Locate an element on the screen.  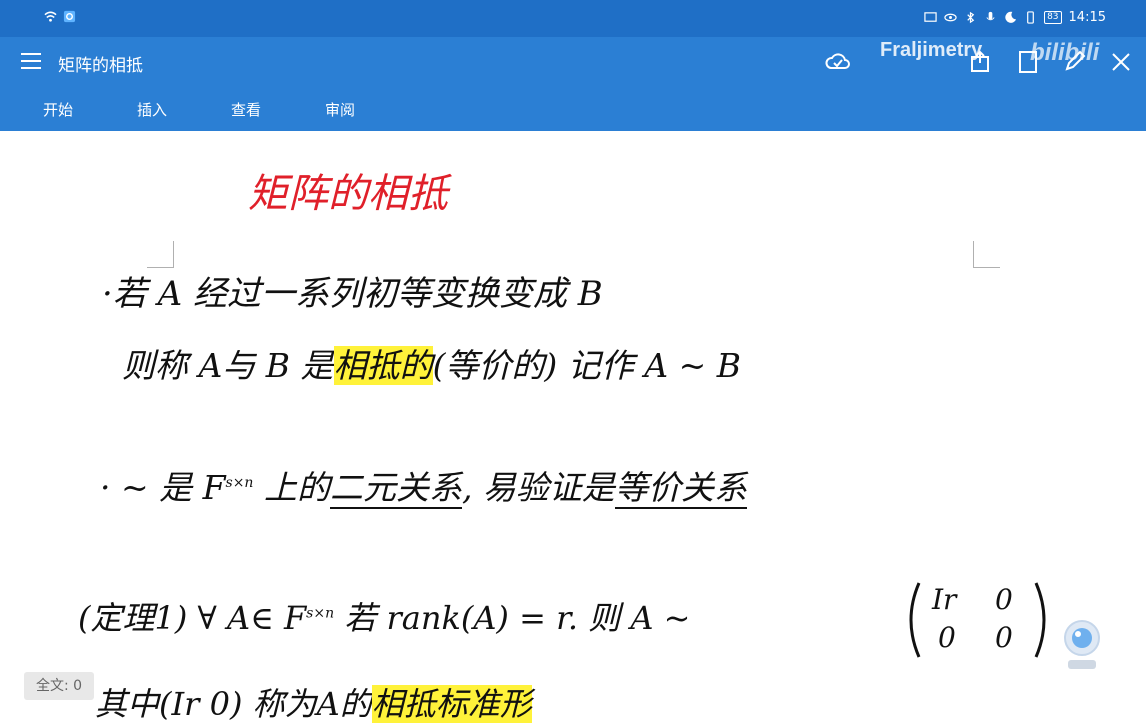
note-line-5-prefix: 其中(Ir 0) 称为A的 is located at coordinates (233, 704).